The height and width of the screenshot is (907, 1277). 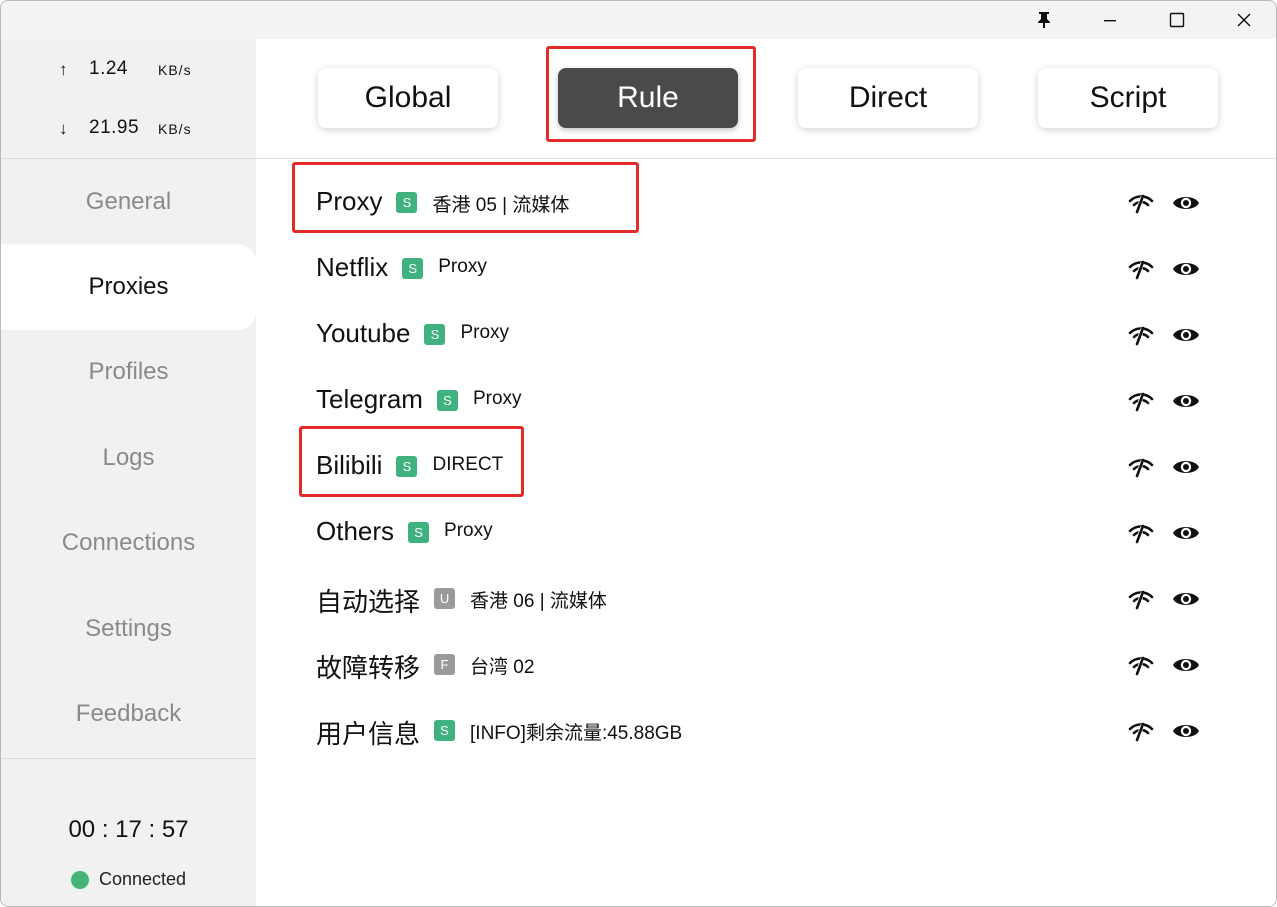 I want to click on title-bar, so click(x=638, y=20).